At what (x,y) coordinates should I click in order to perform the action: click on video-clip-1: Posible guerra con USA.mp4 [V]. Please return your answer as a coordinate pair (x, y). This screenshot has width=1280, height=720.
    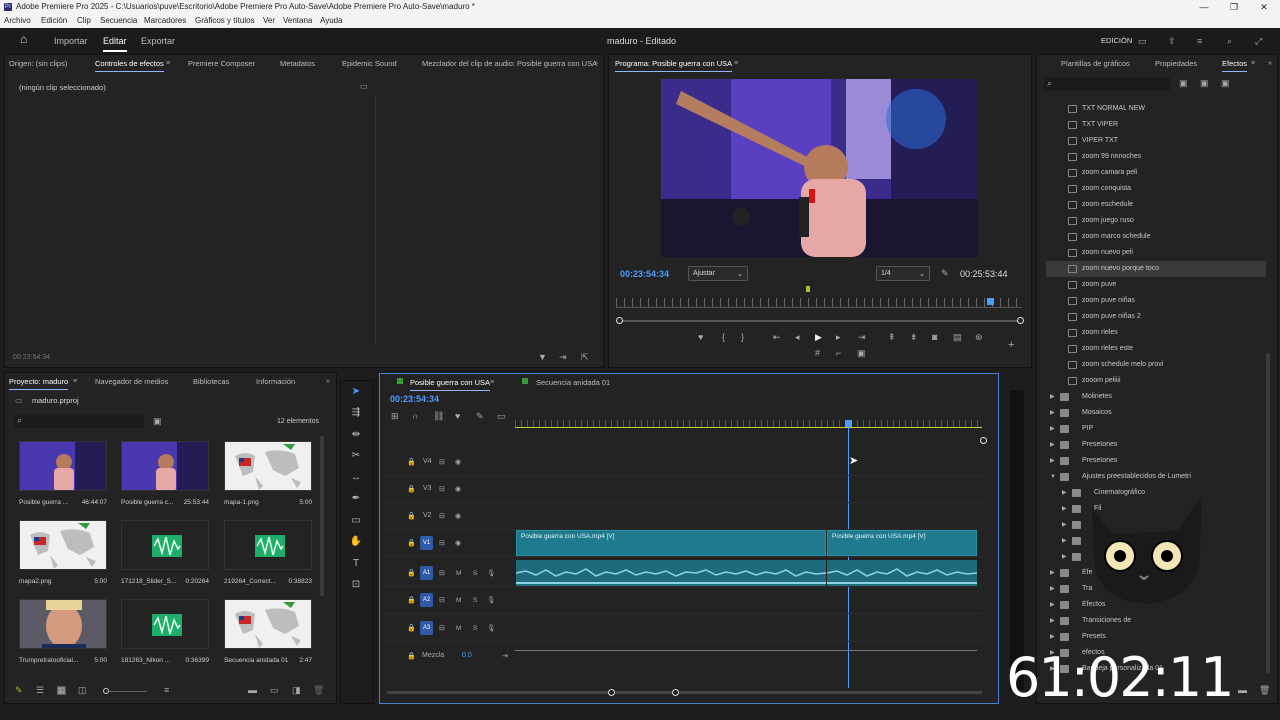
    Looking at the image, I should click on (671, 543).